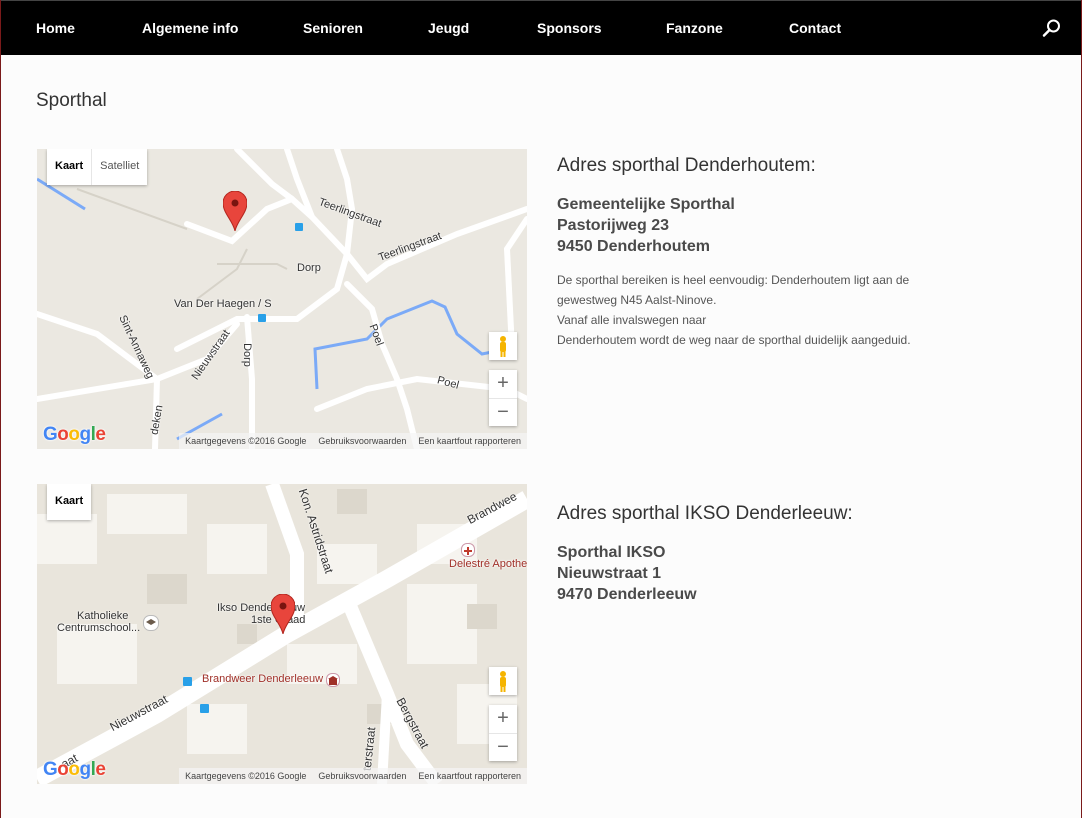 This screenshot has width=1082, height=818. I want to click on search-icon, so click(1052, 28).